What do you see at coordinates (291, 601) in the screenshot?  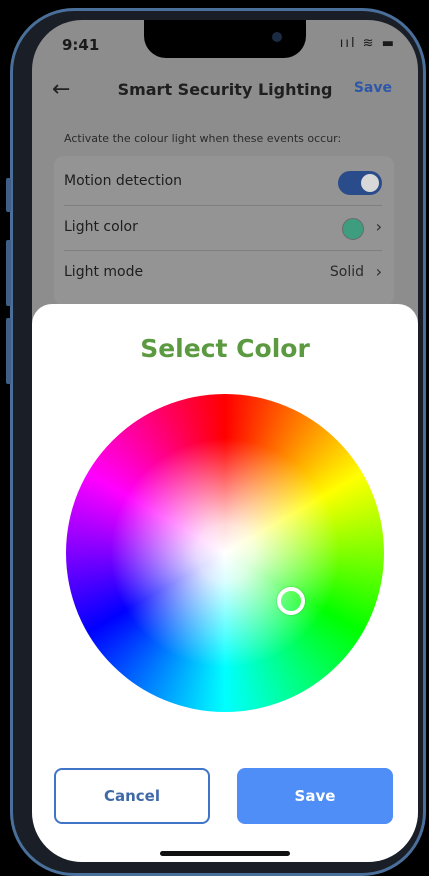 I see `color-wheel-cursor` at bounding box center [291, 601].